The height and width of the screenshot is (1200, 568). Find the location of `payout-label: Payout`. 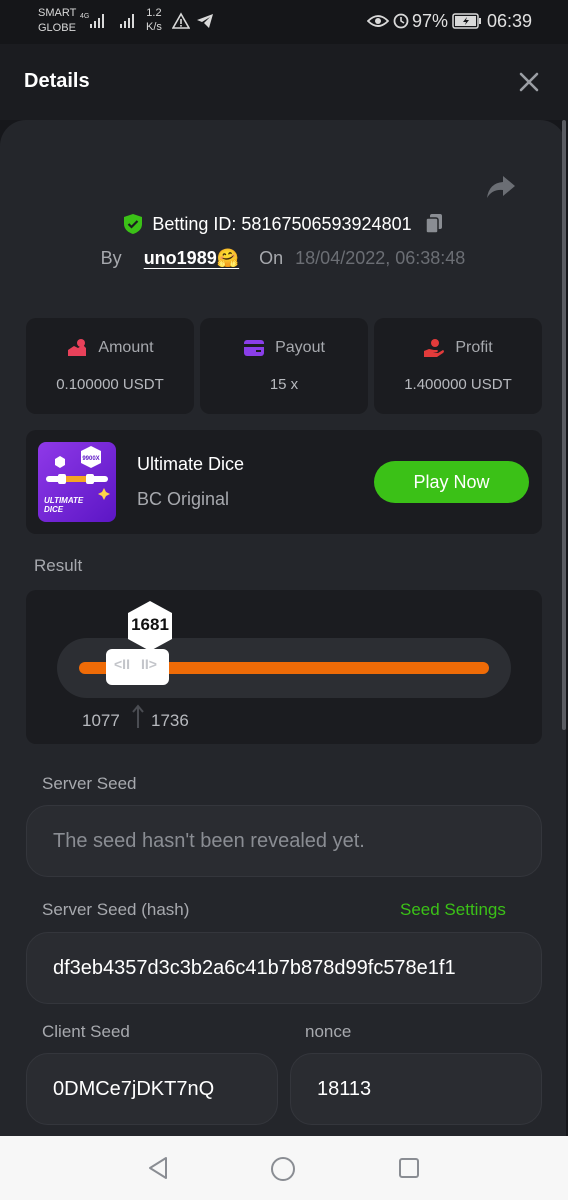

payout-label: Payout is located at coordinates (300, 347).